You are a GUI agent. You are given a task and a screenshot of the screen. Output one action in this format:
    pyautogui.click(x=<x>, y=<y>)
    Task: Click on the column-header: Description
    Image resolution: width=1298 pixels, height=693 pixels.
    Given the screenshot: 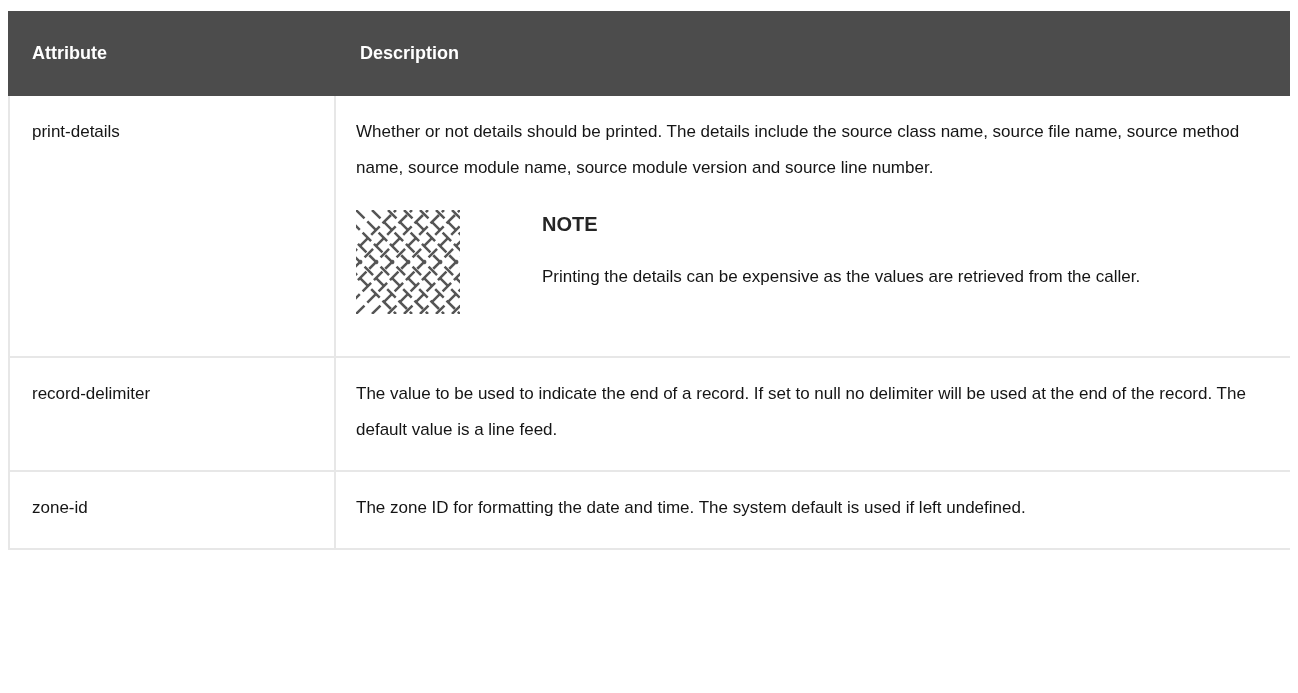 What is the action you would take?
    pyautogui.click(x=409, y=53)
    